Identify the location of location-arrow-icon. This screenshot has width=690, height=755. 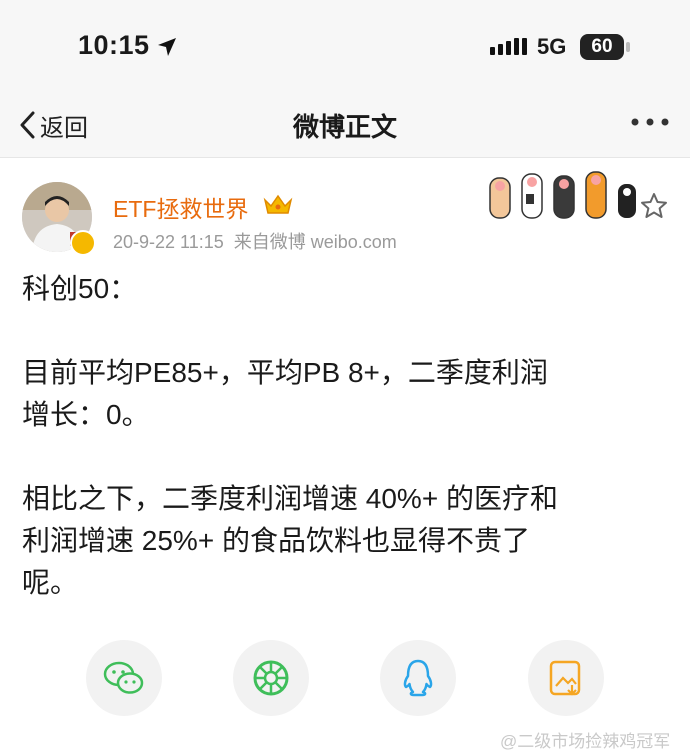
(167, 47).